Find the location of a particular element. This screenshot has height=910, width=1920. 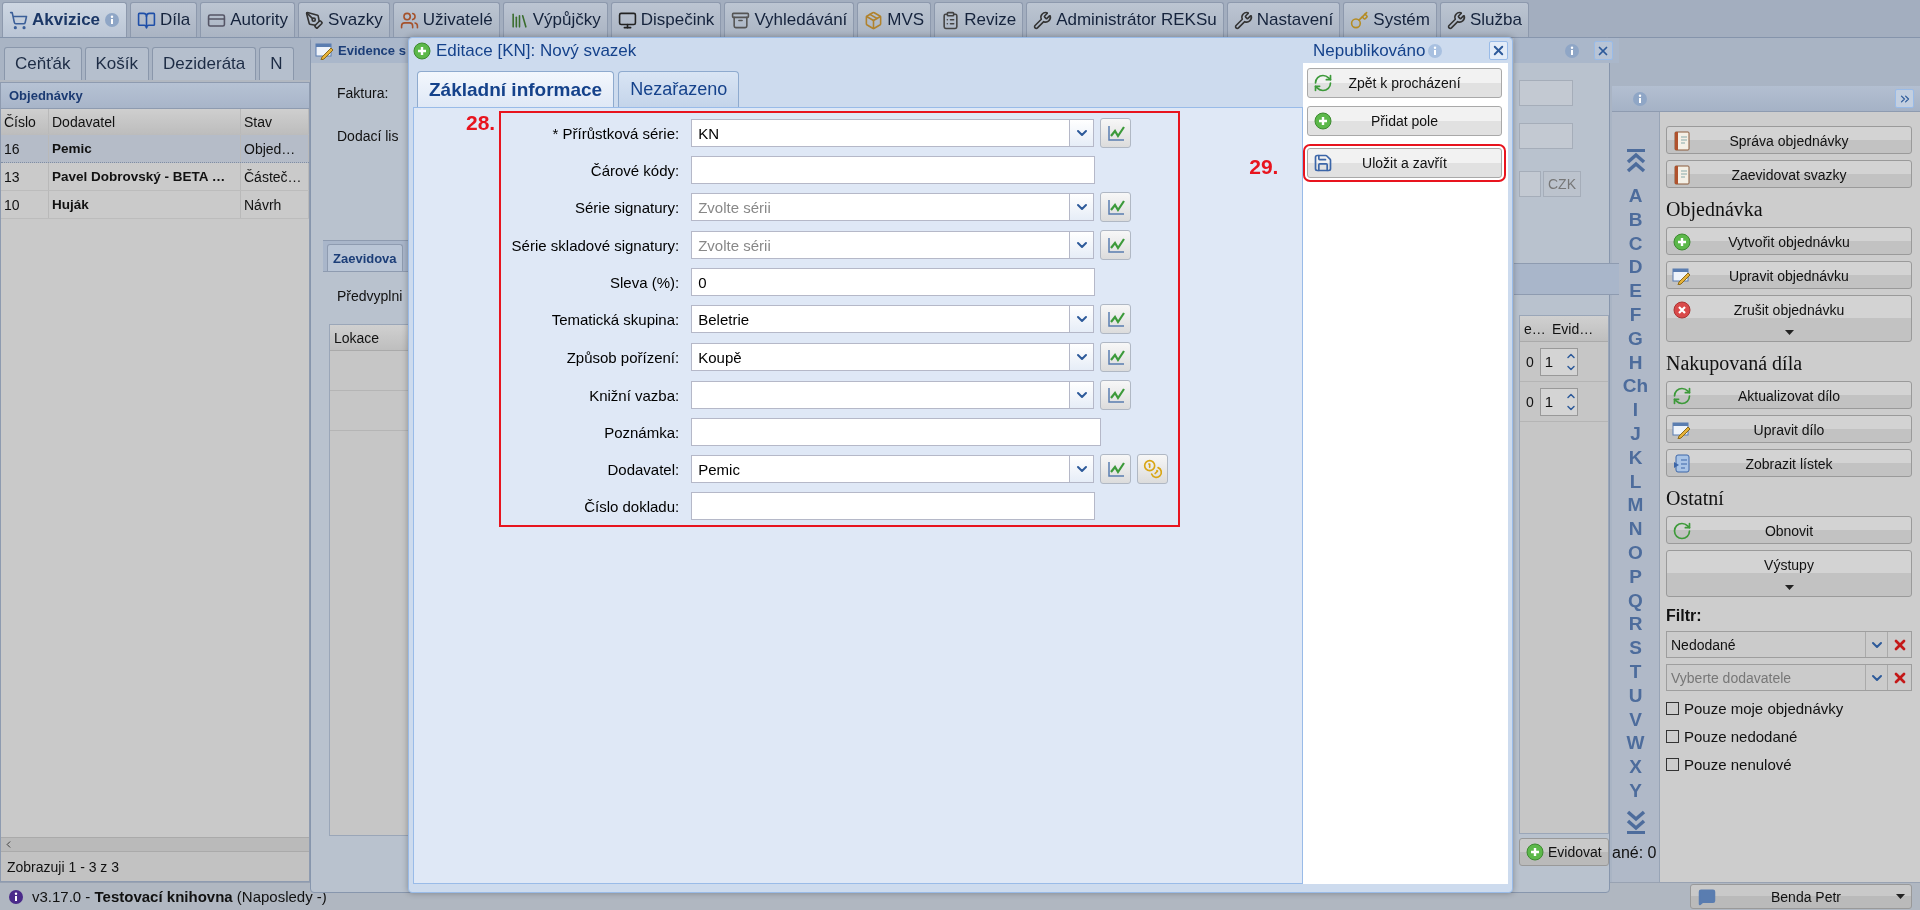

module-tab: Výpůjčky is located at coordinates (555, 19).